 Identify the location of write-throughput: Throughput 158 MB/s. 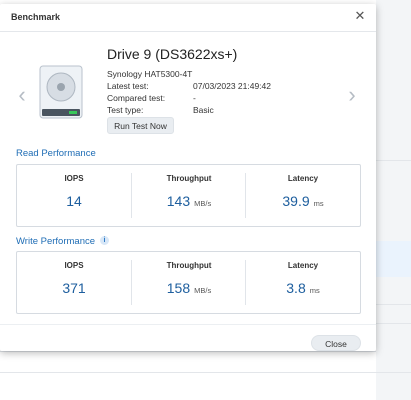
(189, 282).